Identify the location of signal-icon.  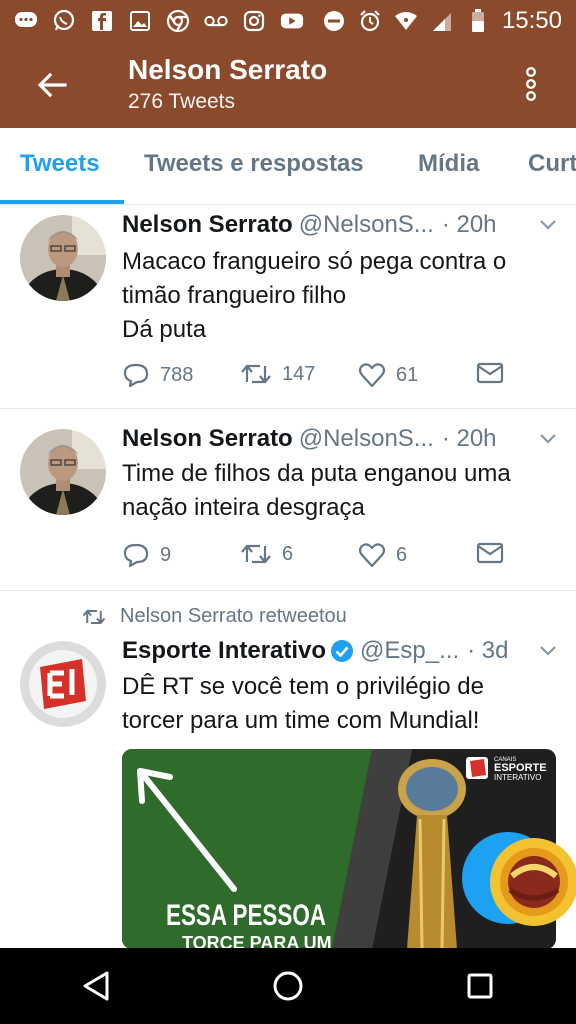
(442, 21).